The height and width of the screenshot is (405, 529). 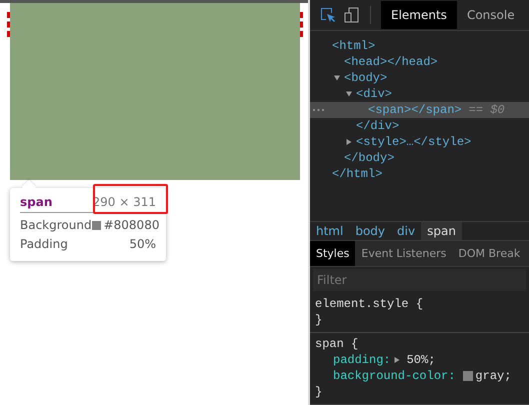 What do you see at coordinates (56, 225) in the screenshot?
I see `tooltip-label: Background` at bounding box center [56, 225].